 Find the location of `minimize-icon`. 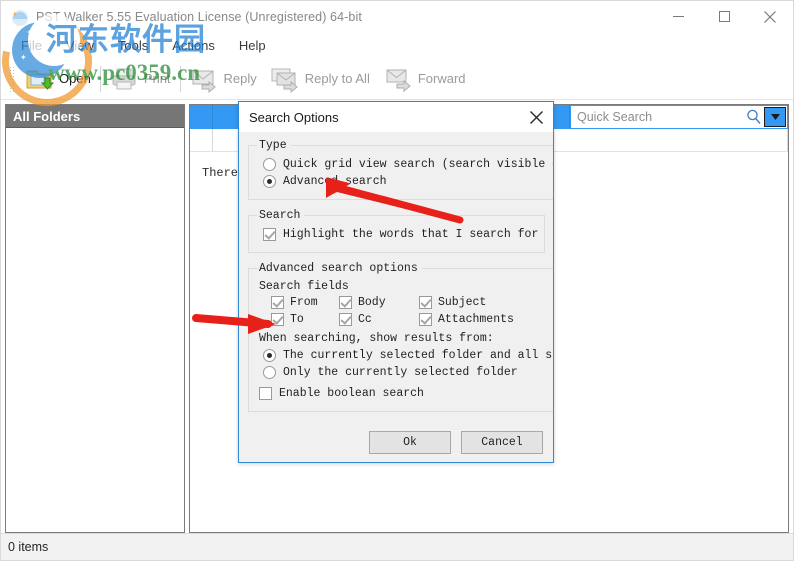

minimize-icon is located at coordinates (678, 16).